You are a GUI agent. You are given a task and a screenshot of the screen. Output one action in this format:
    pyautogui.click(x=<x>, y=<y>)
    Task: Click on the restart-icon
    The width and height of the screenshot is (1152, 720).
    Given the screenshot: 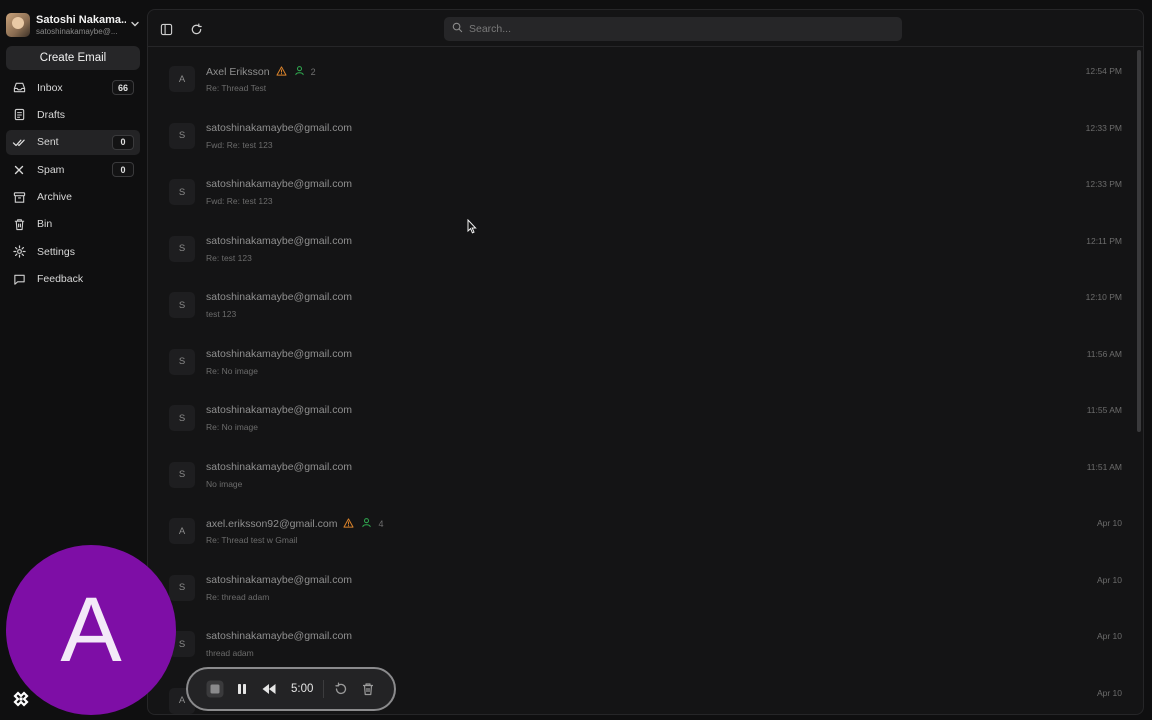 What is the action you would take?
    pyautogui.click(x=341, y=689)
    